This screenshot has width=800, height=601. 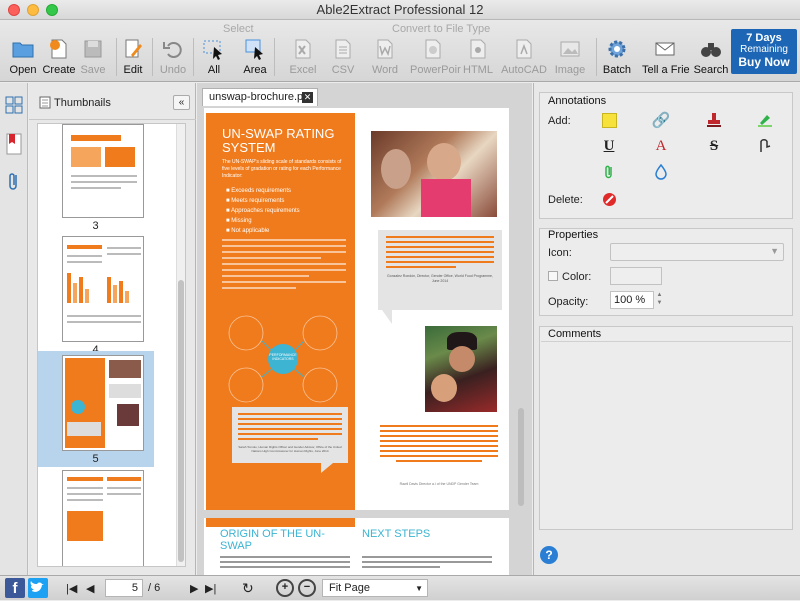 I want to click on buy-now-button: 7 Days Remaining Buy Now, so click(x=764, y=51).